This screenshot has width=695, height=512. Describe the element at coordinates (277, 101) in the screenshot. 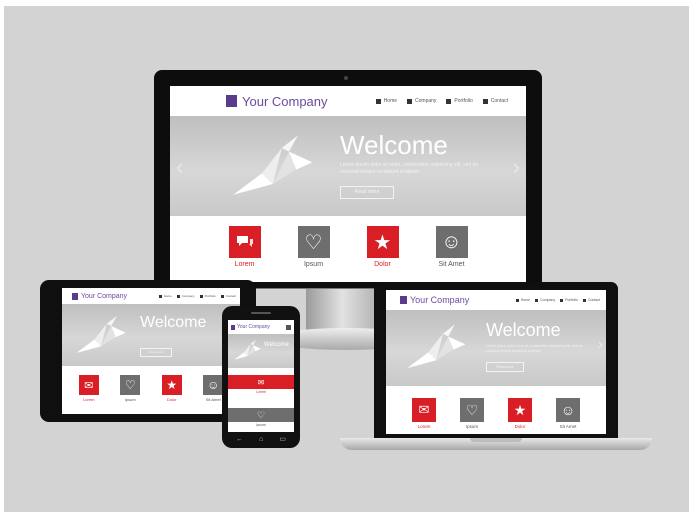

I see `desktop-brand: Your Company` at that location.